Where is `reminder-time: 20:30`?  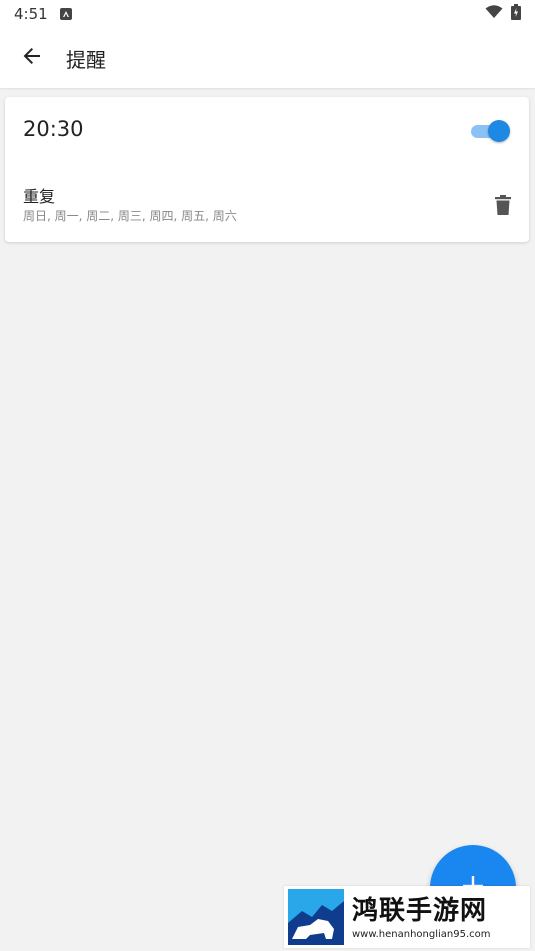 reminder-time: 20:30 is located at coordinates (53, 129).